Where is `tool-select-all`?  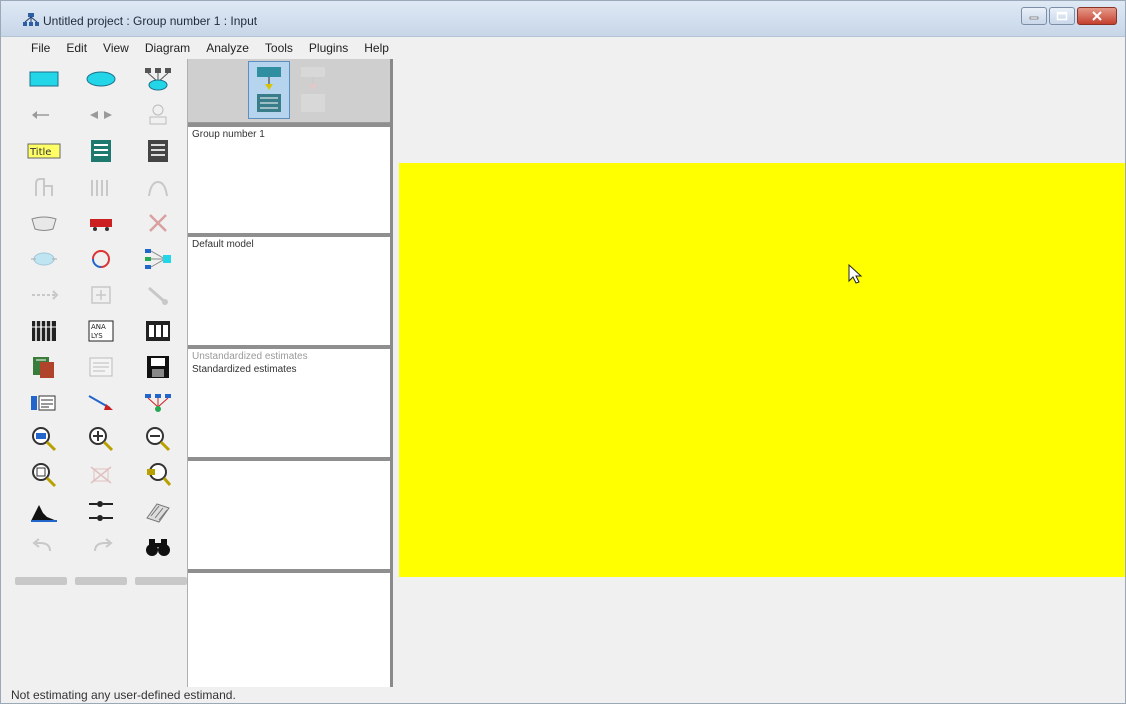
tool-select-all is located at coordinates (100, 187).